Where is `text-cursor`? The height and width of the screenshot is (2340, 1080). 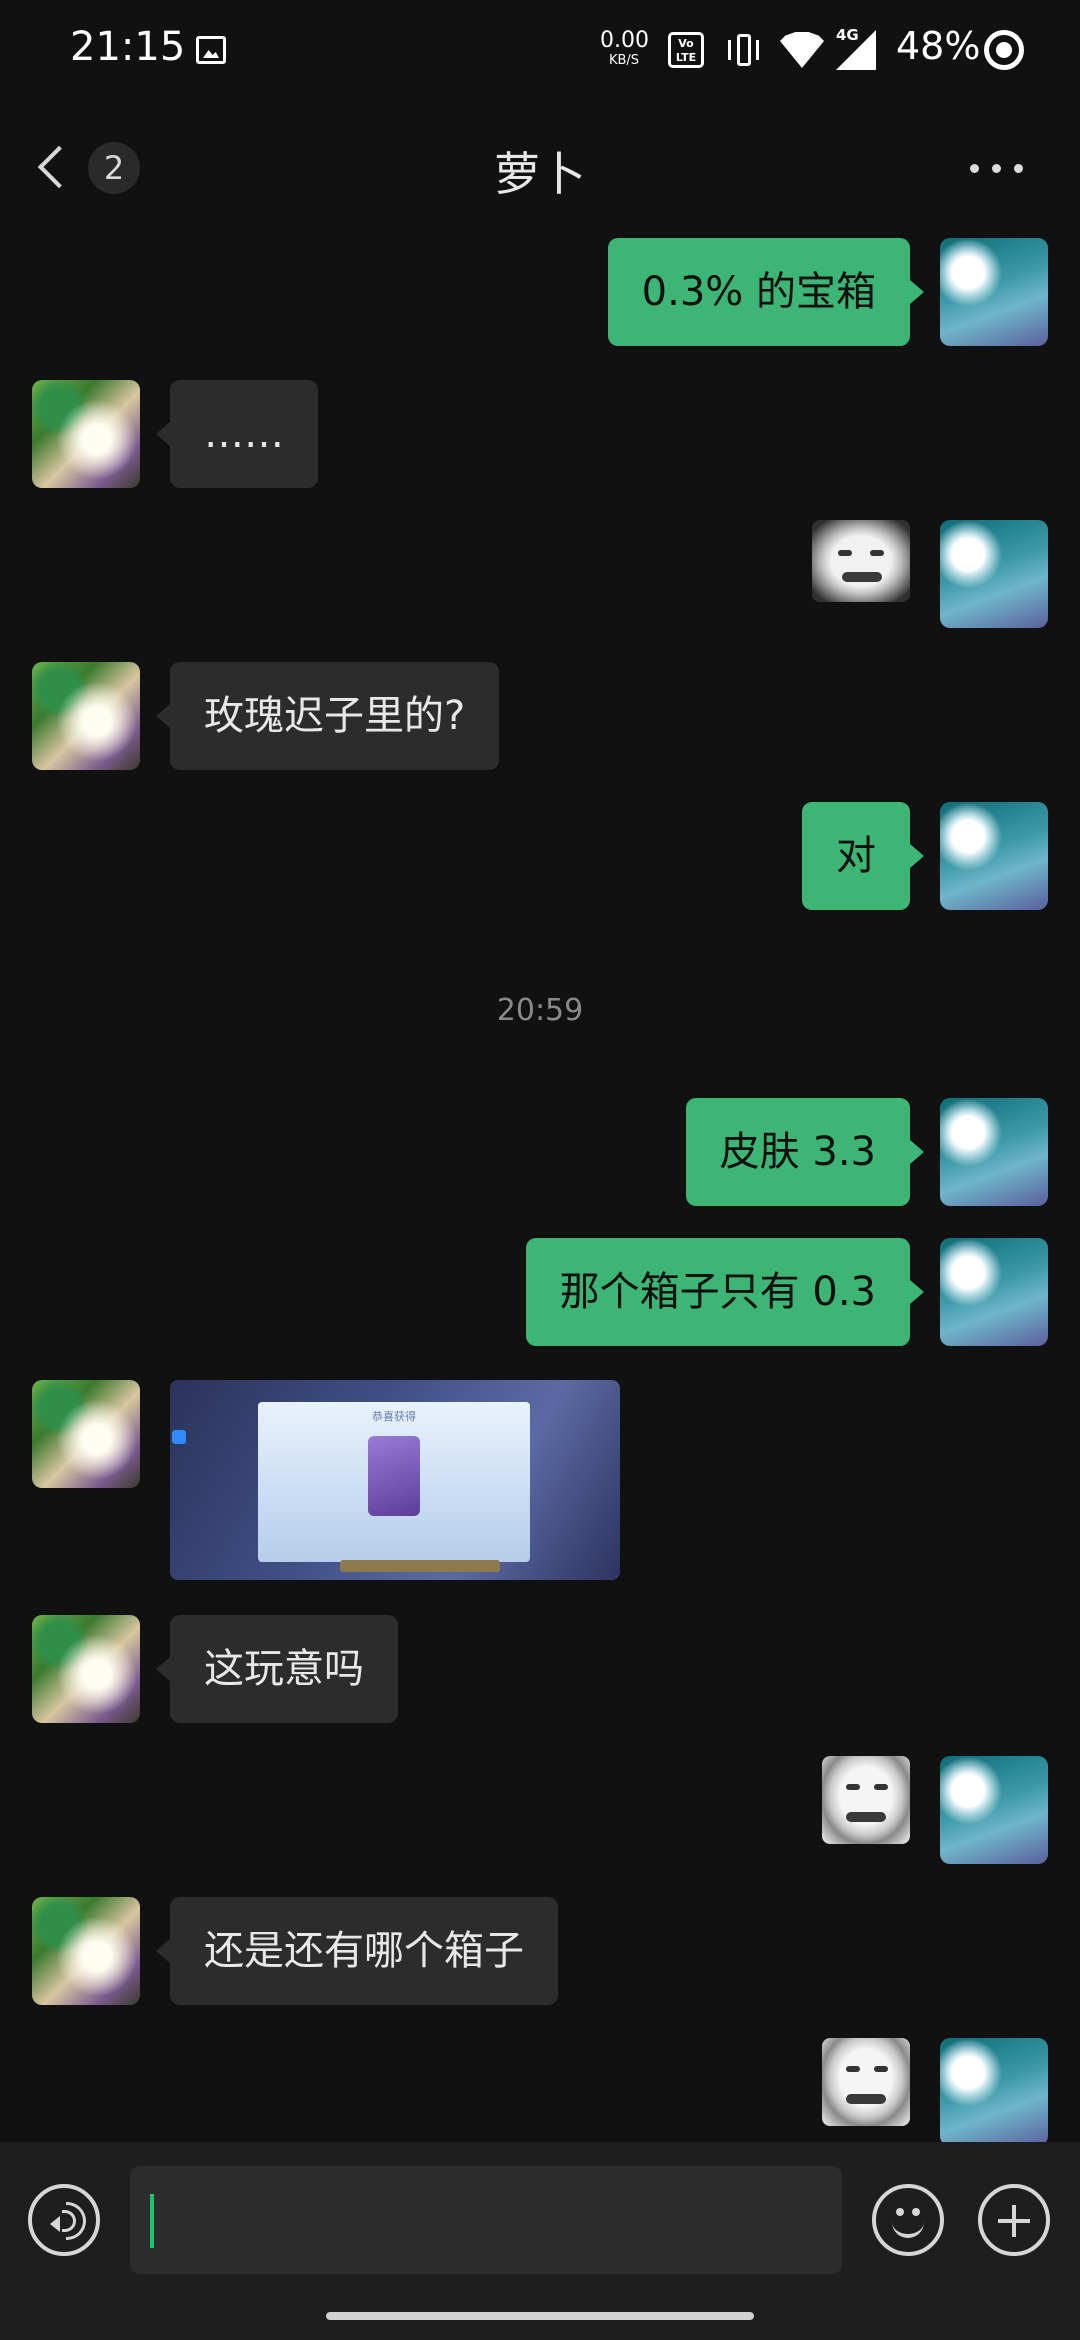
text-cursor is located at coordinates (152, 2221).